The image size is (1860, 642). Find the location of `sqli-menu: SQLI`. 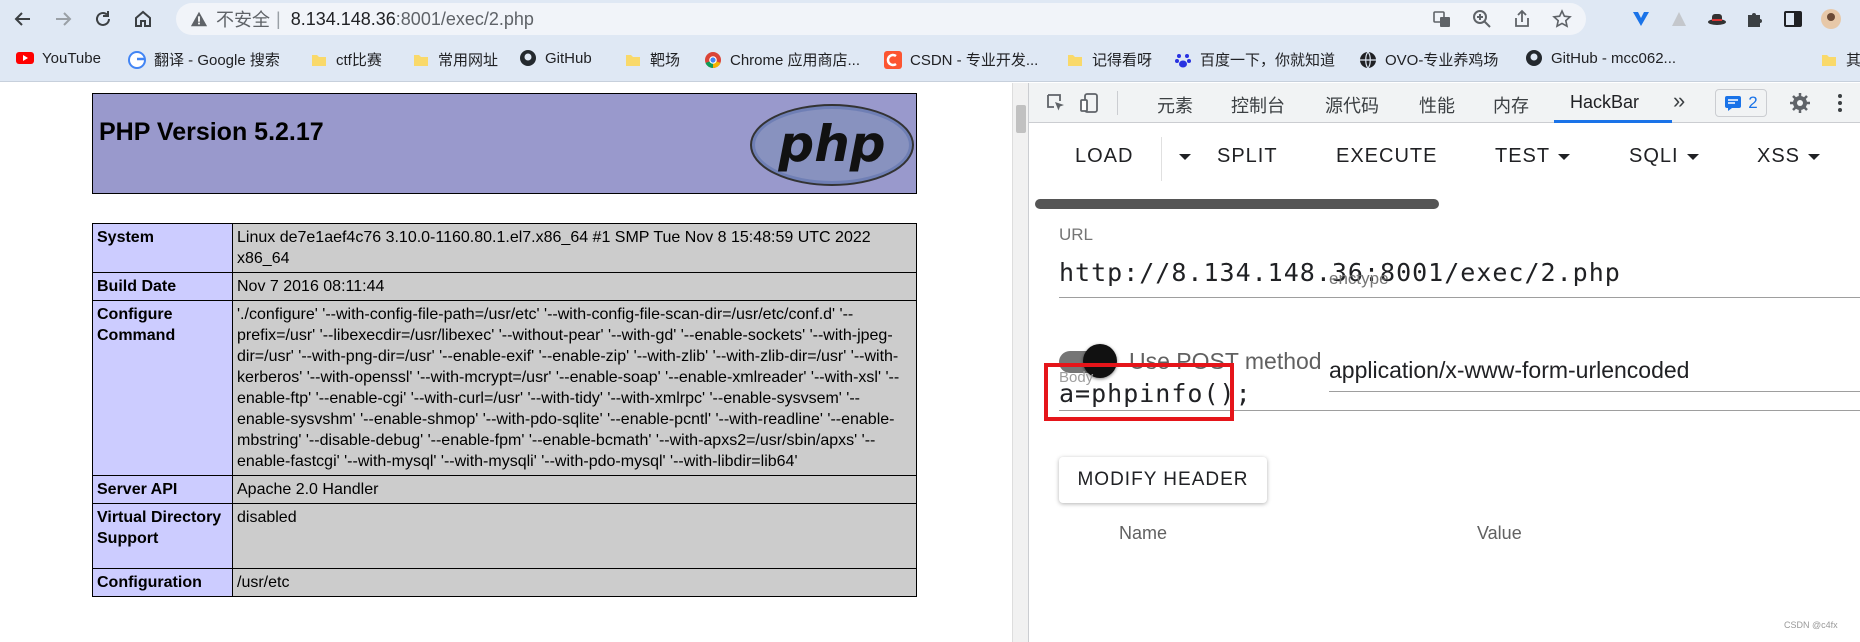

sqli-menu: SQLI is located at coordinates (1664, 156).